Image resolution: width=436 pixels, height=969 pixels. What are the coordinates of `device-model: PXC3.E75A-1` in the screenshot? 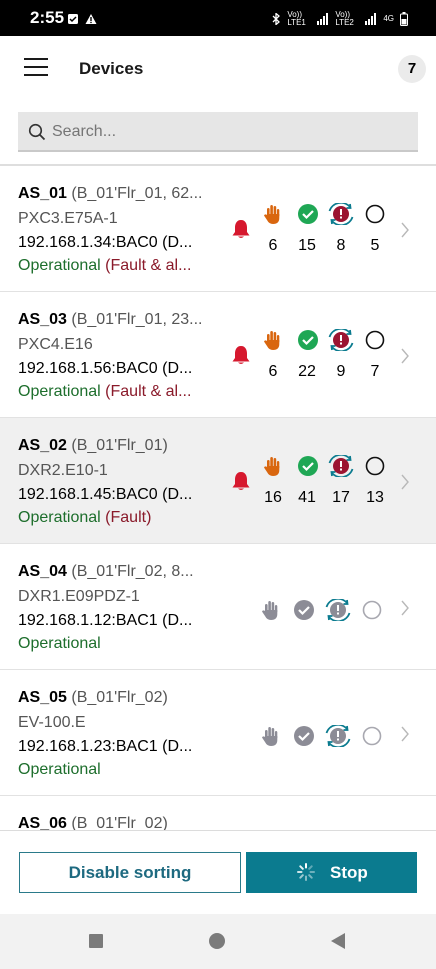 It's located at (68, 218).